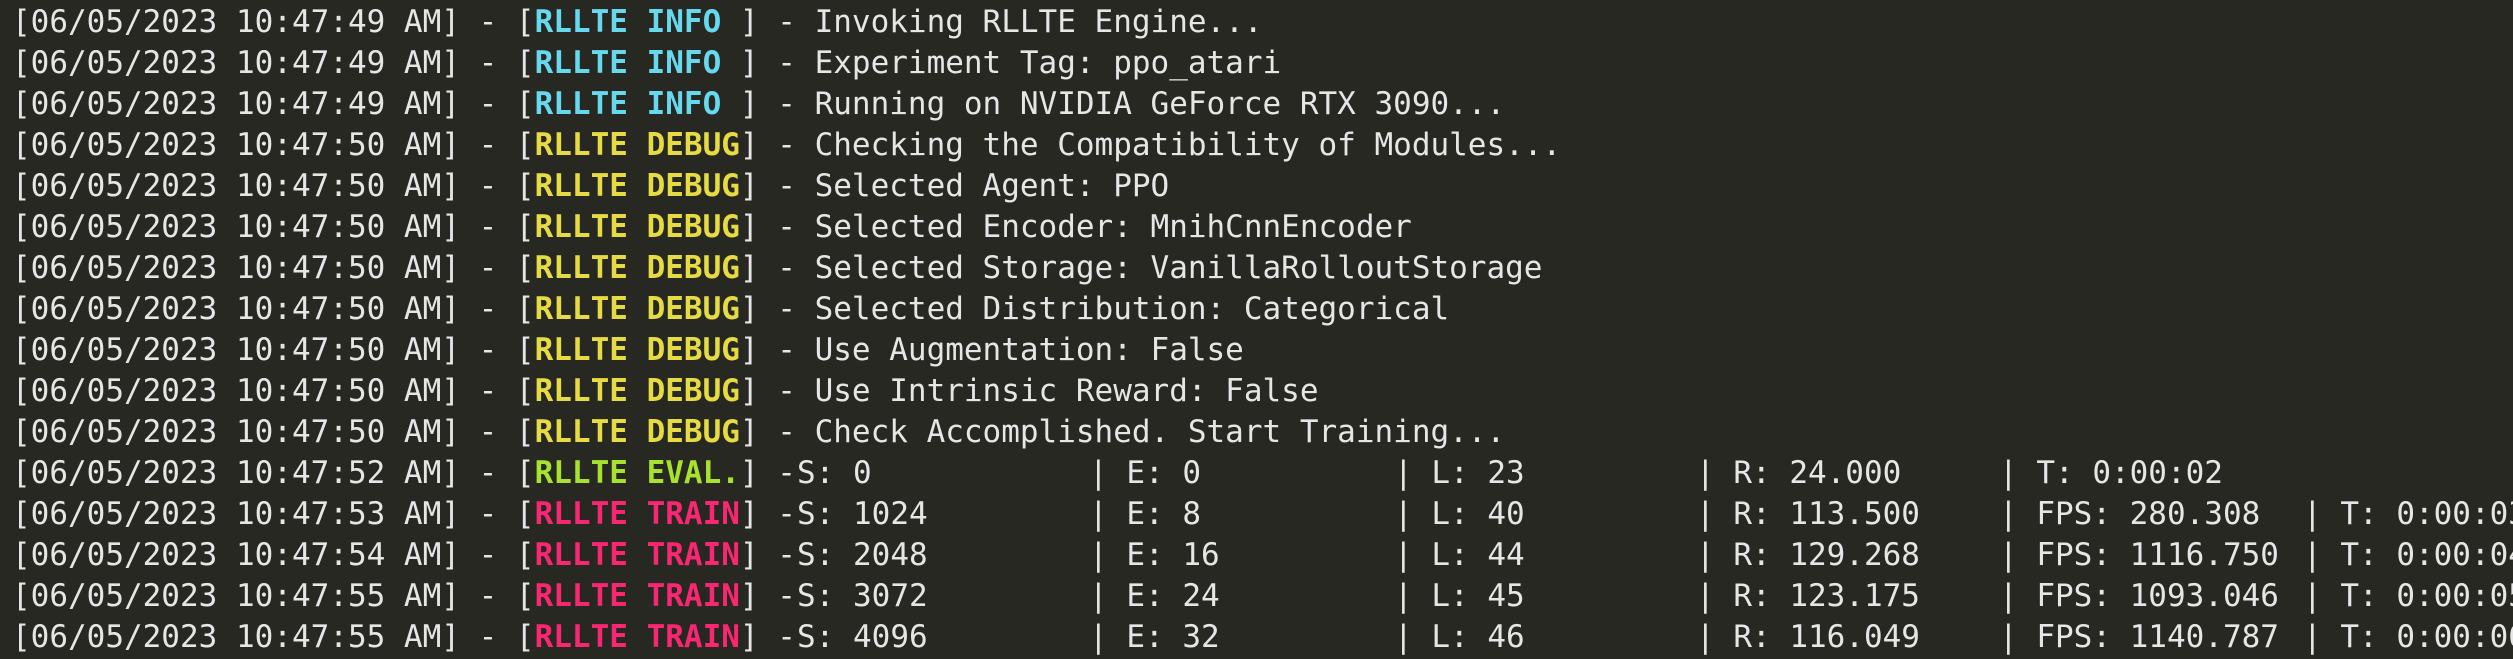 The height and width of the screenshot is (659, 2513). I want to click on stat-cell: | T: 0:00:05, so click(2408, 596).